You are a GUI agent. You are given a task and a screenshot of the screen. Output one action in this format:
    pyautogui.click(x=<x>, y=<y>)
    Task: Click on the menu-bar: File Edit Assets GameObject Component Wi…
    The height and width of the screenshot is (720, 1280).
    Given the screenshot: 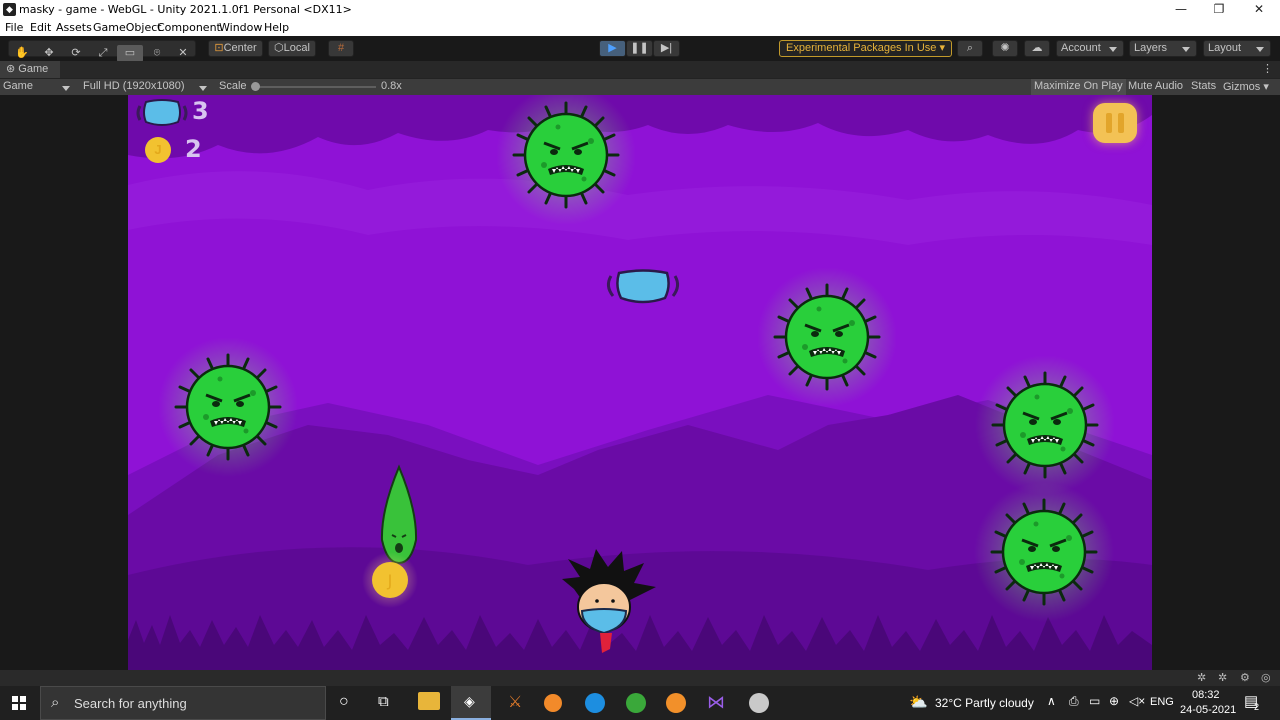 What is the action you would take?
    pyautogui.click(x=640, y=27)
    